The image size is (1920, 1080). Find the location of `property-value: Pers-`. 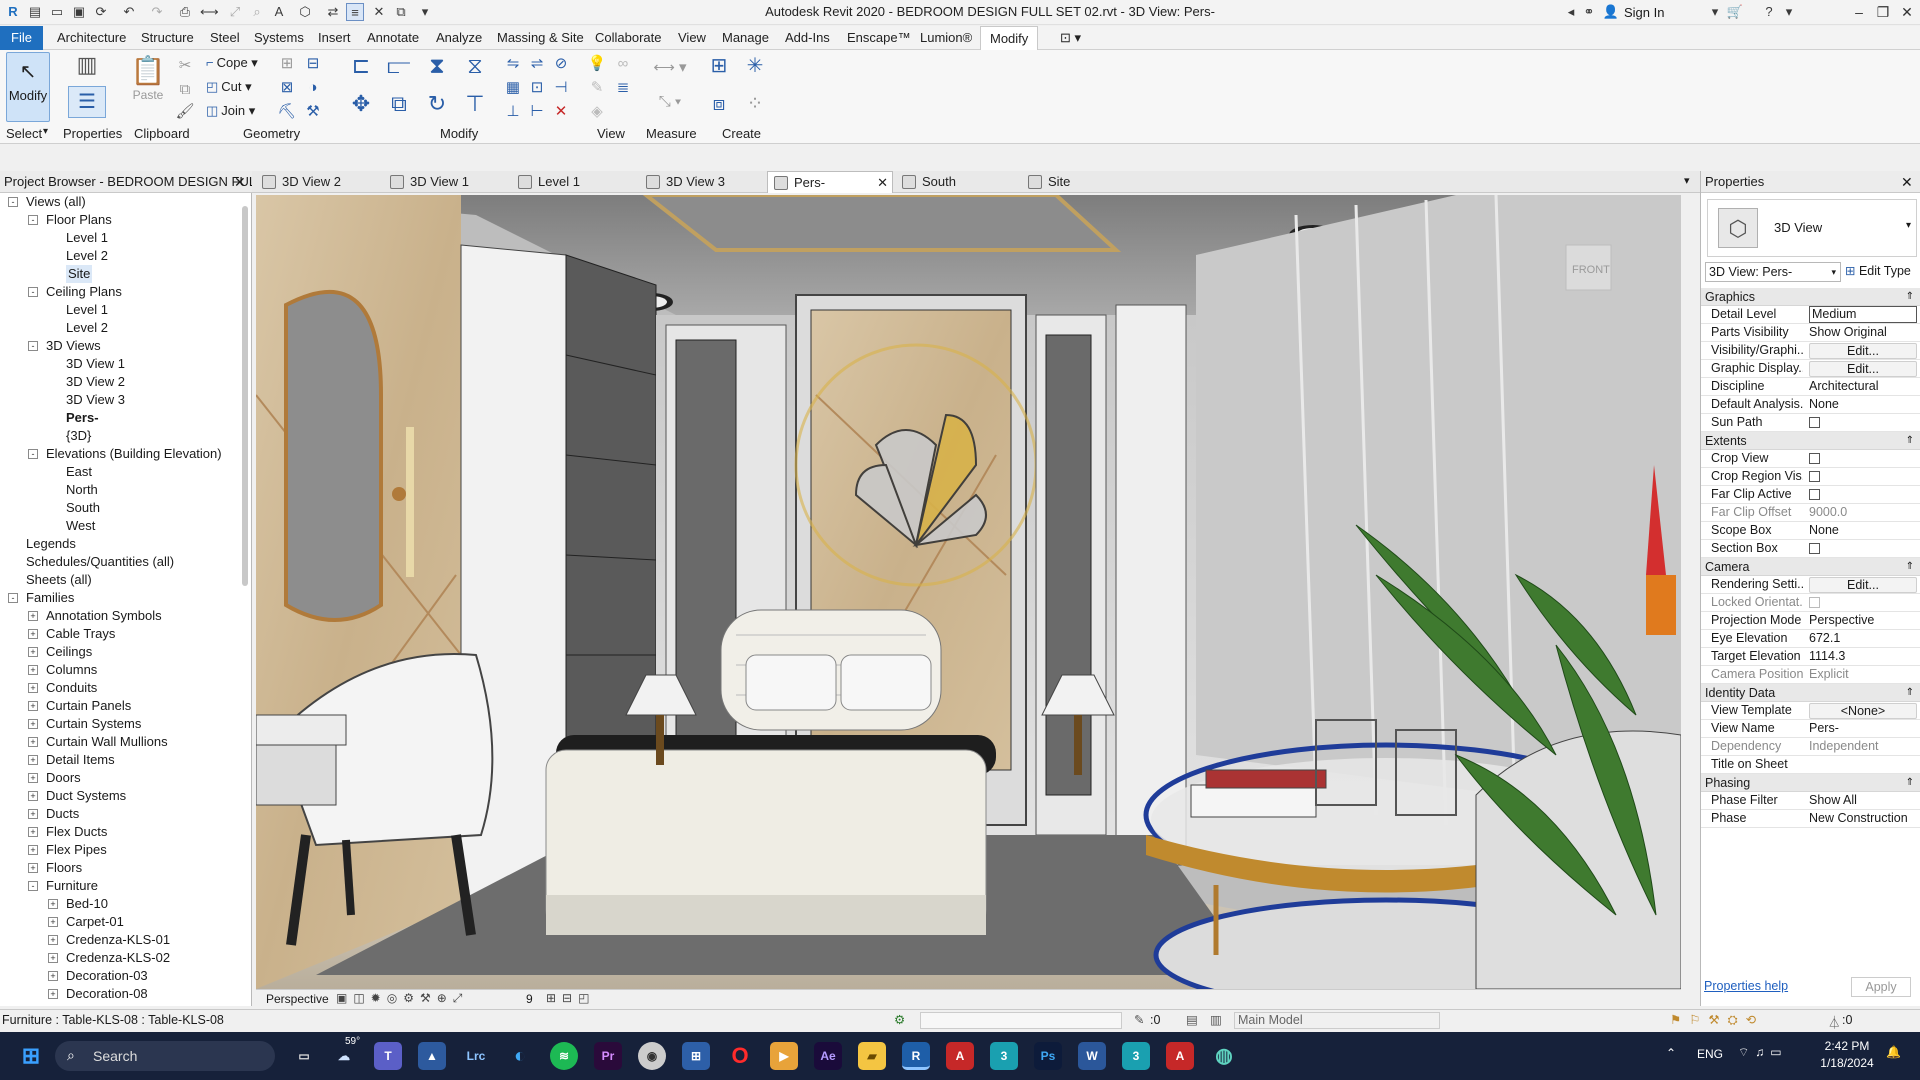

property-value: Pers- is located at coordinates (1863, 728).